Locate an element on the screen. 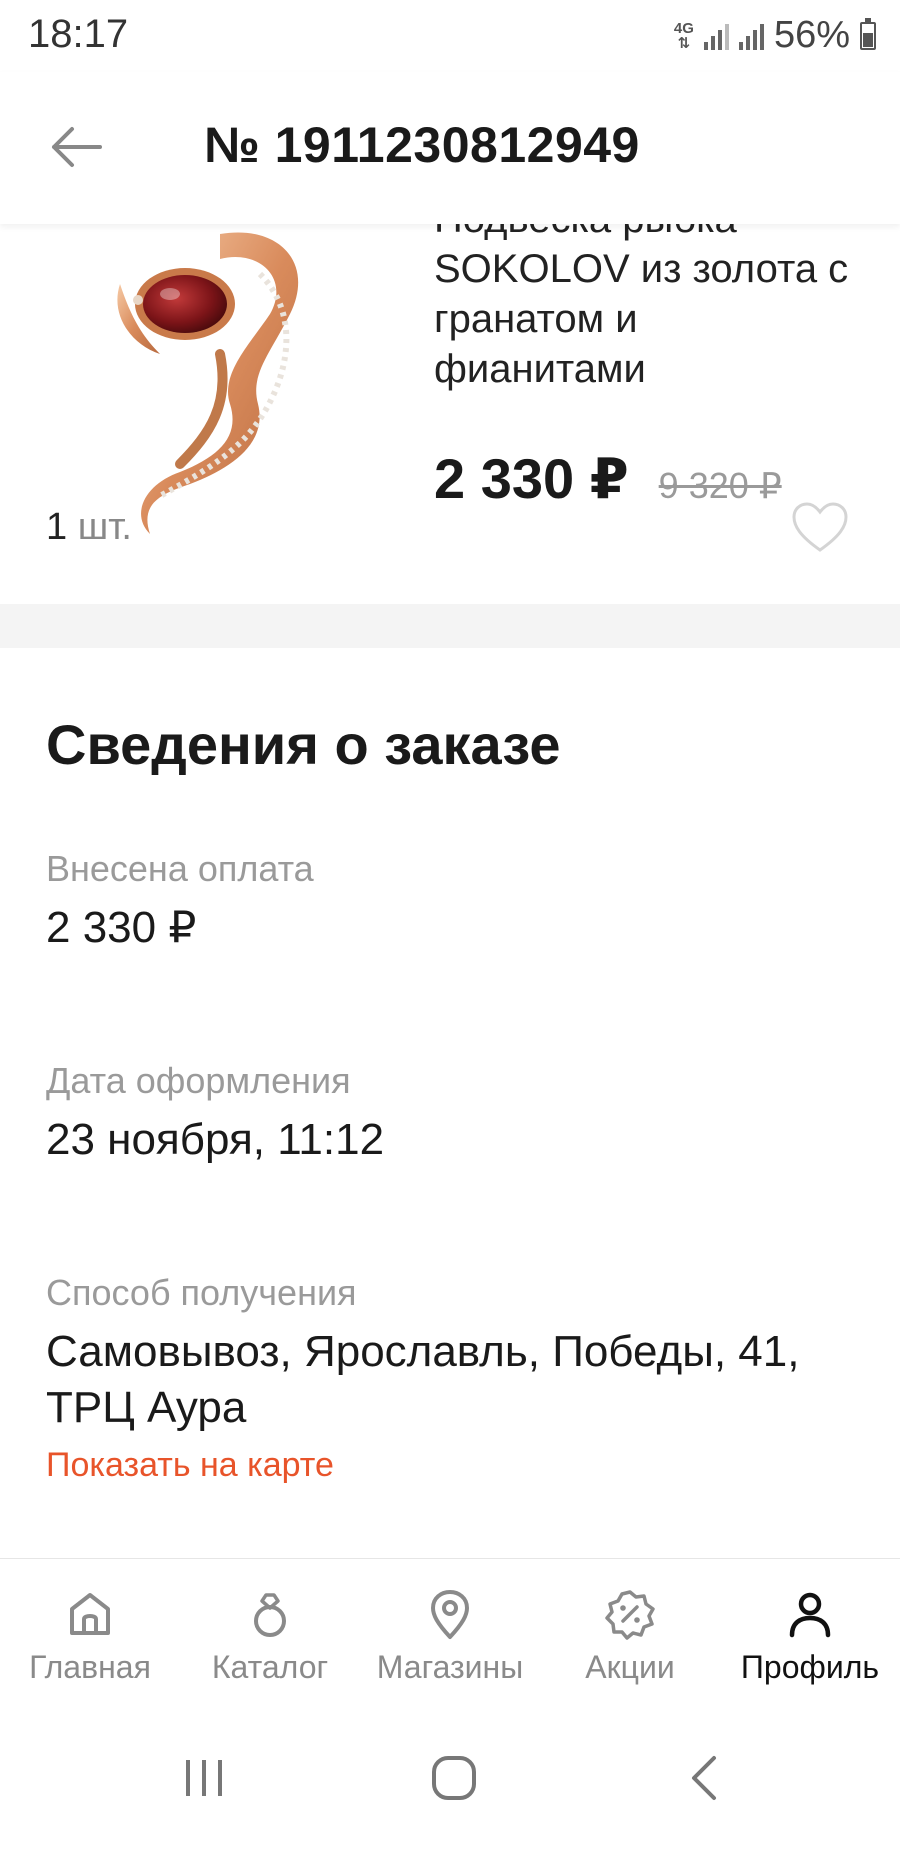 This screenshot has width=900, height=1852. status-time: 18:17 is located at coordinates (78, 34).